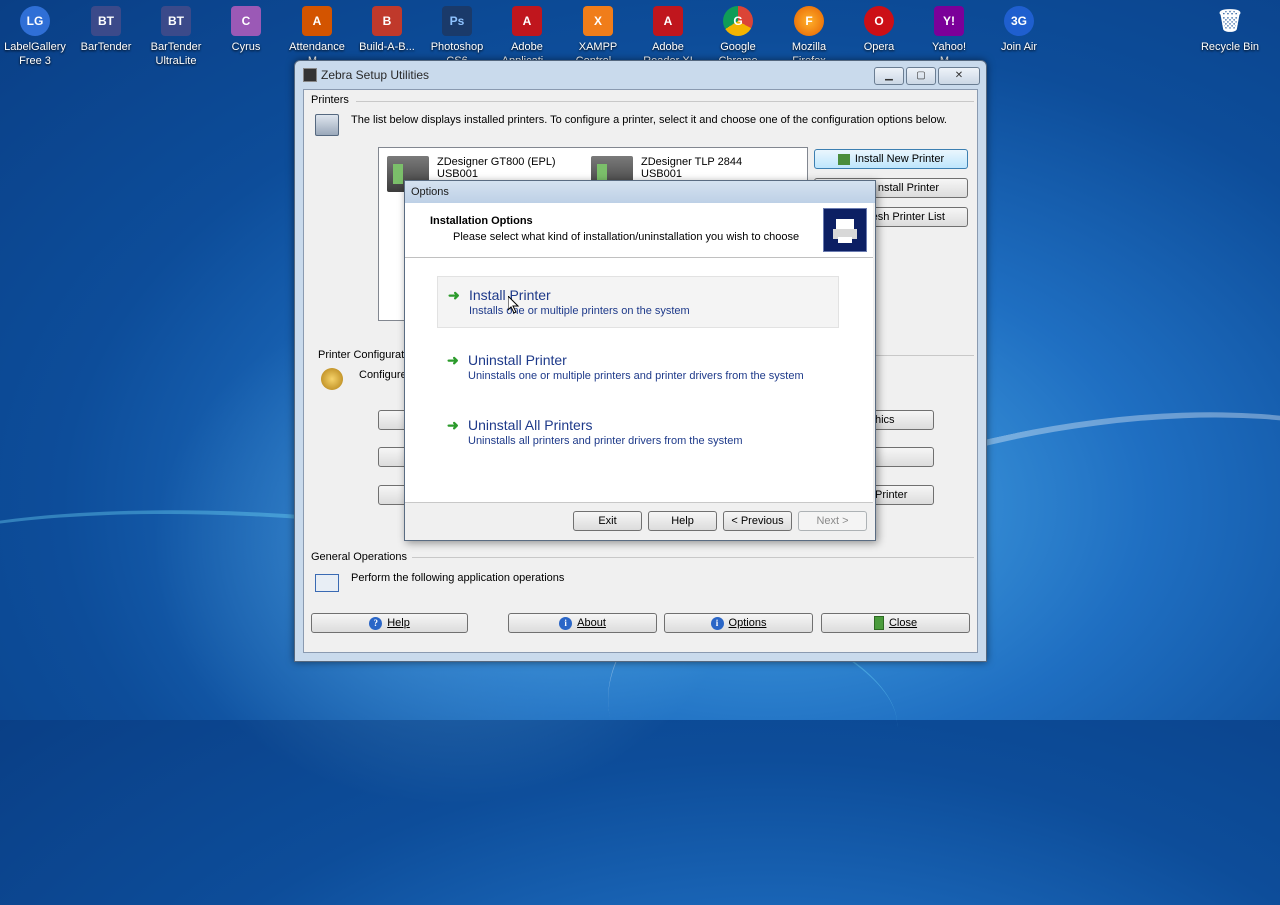 The height and width of the screenshot is (905, 1280). I want to click on desktop-icon-adobe-reader: A Adobe Reader XI, so click(668, 37).